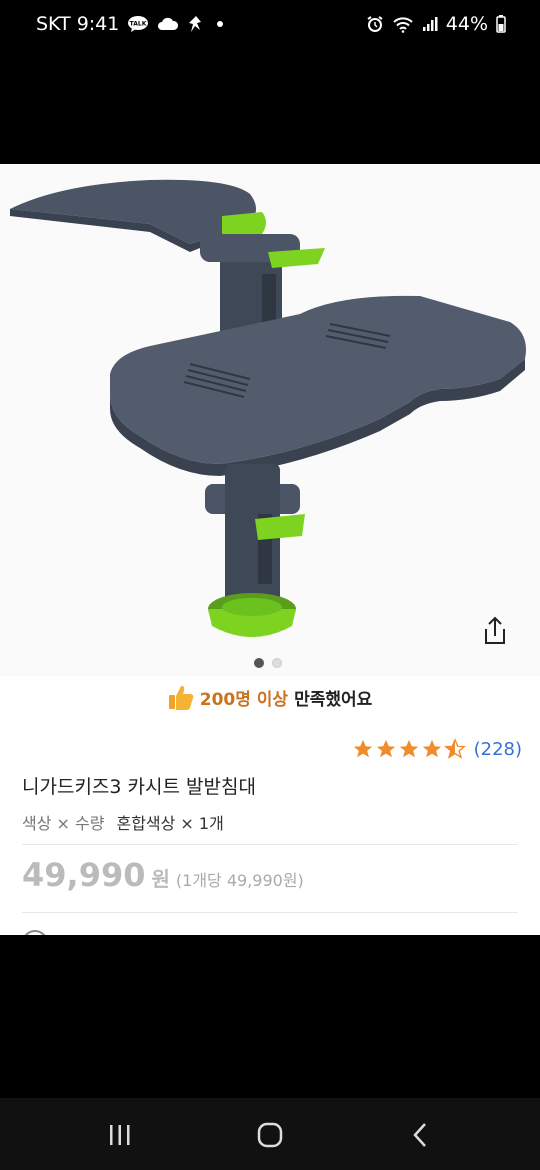 This screenshot has height=1170, width=540. What do you see at coordinates (270, 26) in the screenshot?
I see `status-bar: SKT 9:41 TALK 44%` at bounding box center [270, 26].